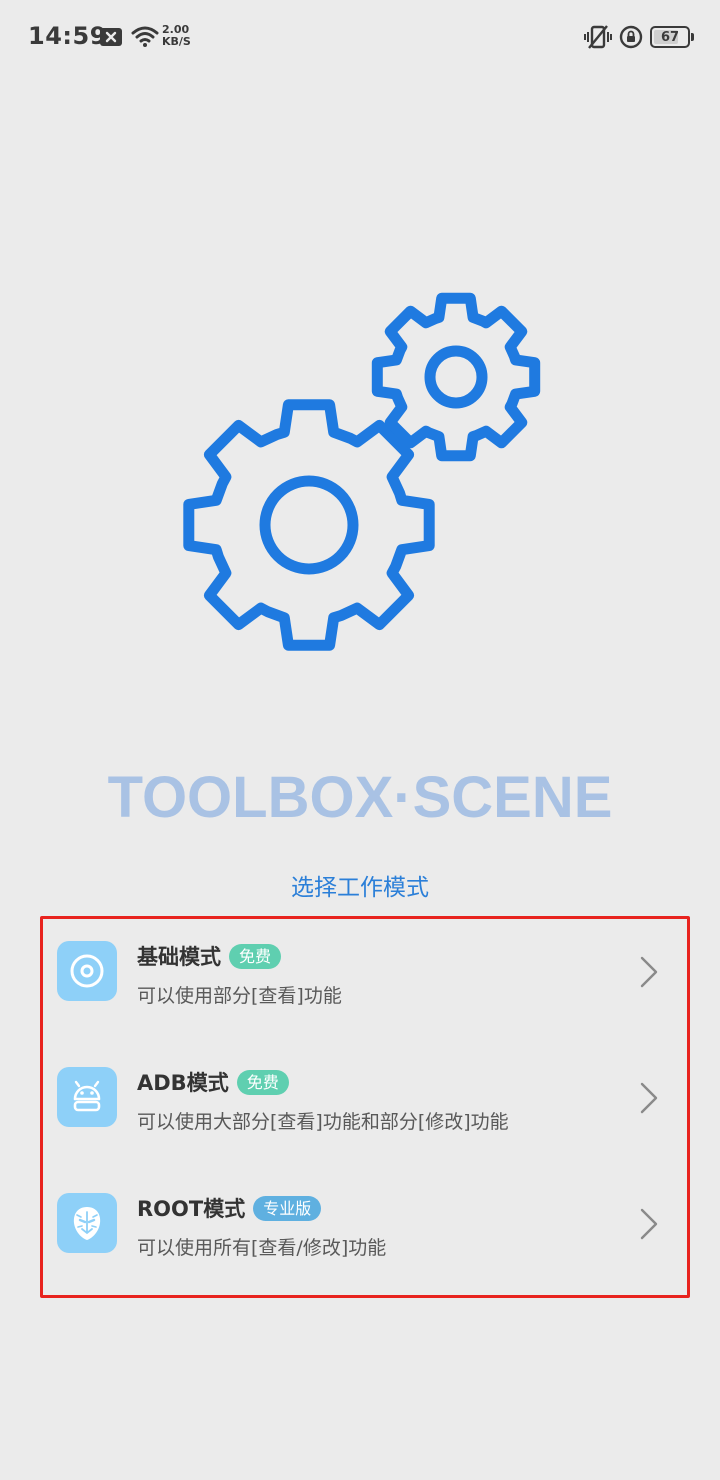  I want to click on rotation-lock-icon, so click(631, 39).